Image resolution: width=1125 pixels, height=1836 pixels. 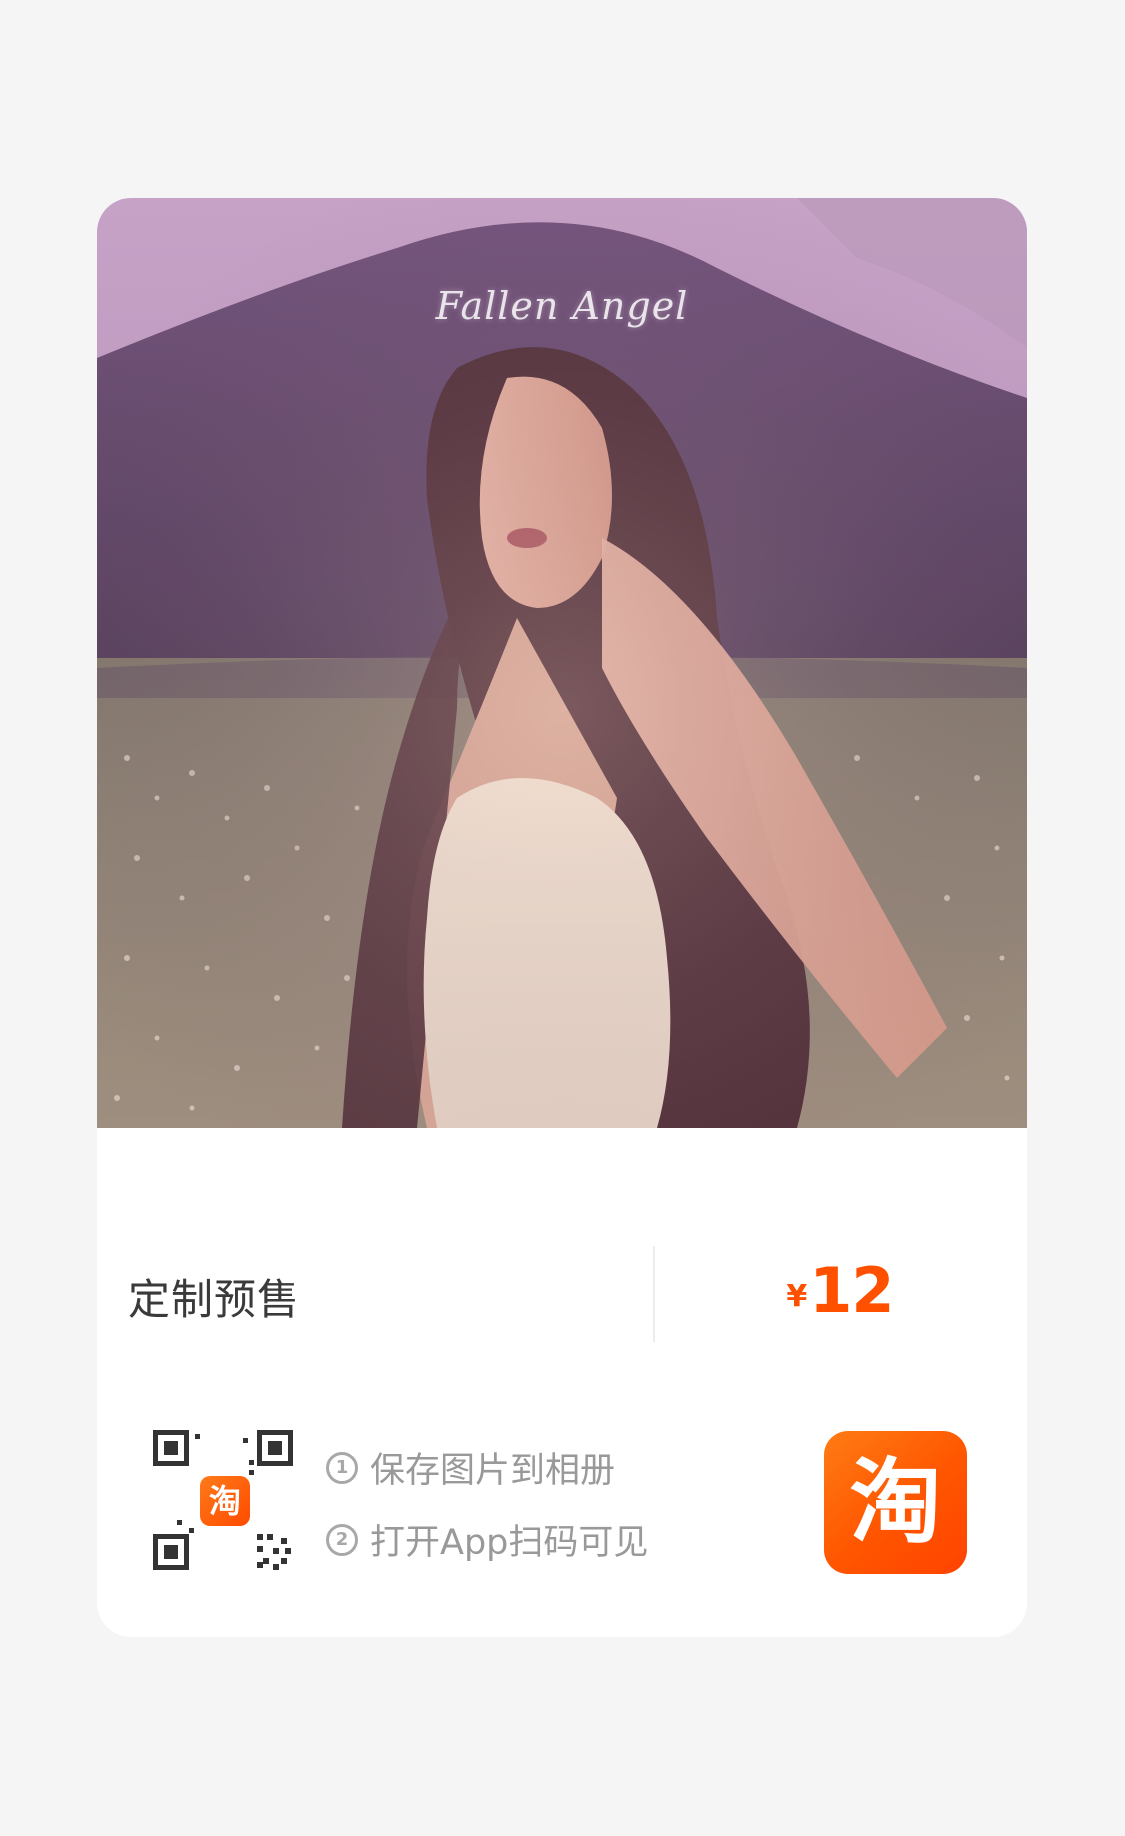 What do you see at coordinates (225, 1501) in the screenshot?
I see `qr-taobao-logo: 淘` at bounding box center [225, 1501].